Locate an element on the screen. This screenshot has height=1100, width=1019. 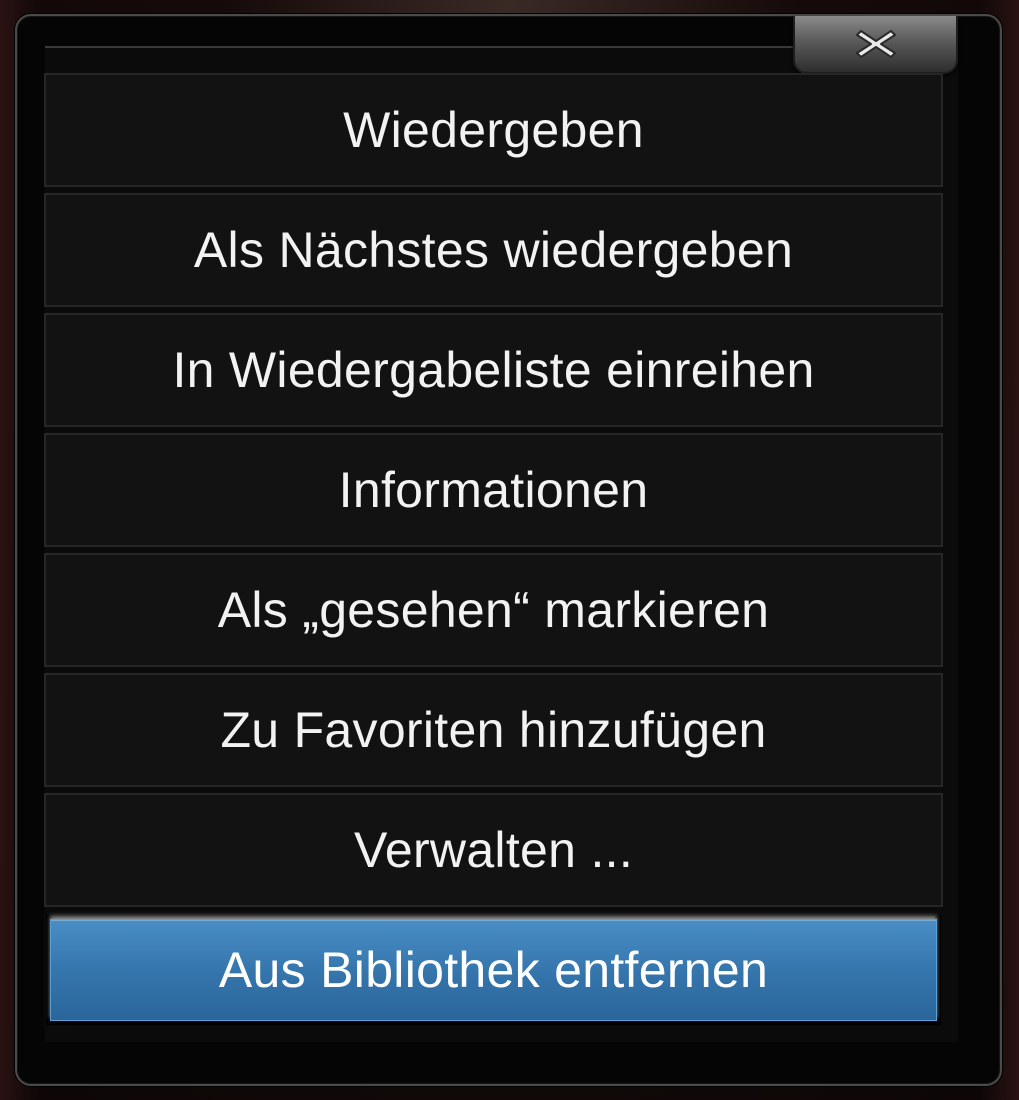
menu-item-queue: In Wiedergabeliste einreihen is located at coordinates (493, 370).